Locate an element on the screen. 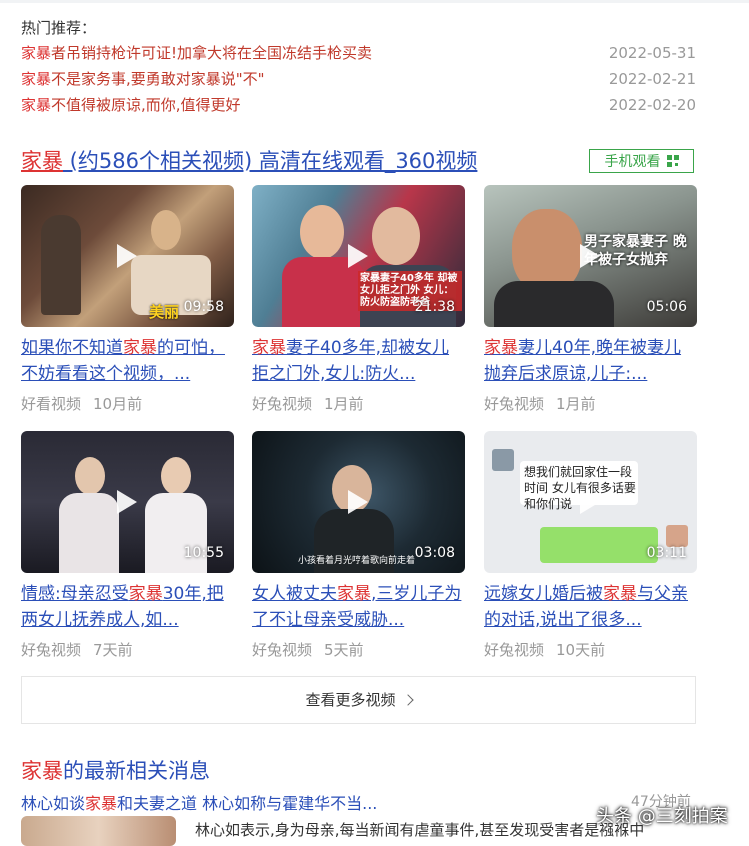 The width and height of the screenshot is (749, 846). mobile-watch-button: 手机观看 is located at coordinates (641, 161).